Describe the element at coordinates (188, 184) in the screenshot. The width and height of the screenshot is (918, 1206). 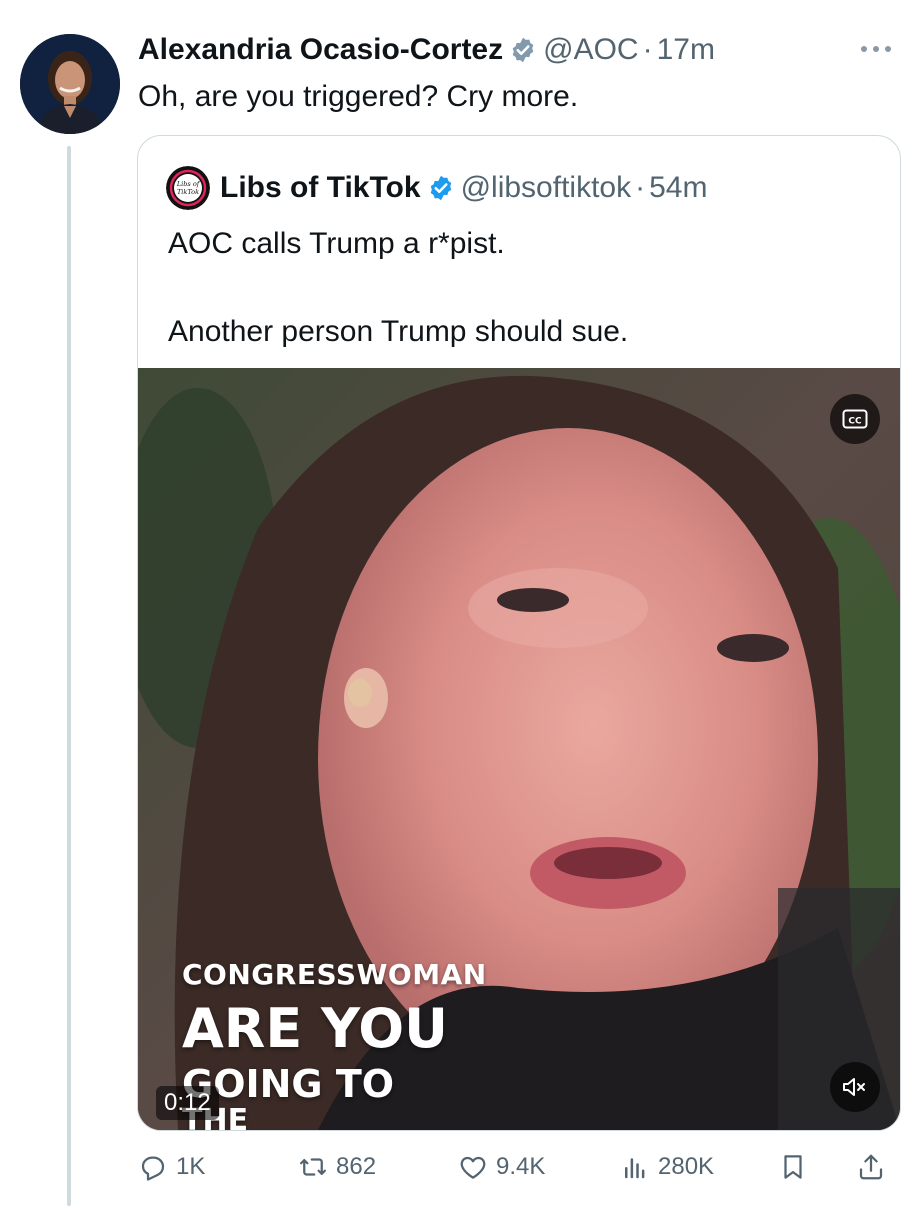
I see `svg-text: Libs of` at that location.